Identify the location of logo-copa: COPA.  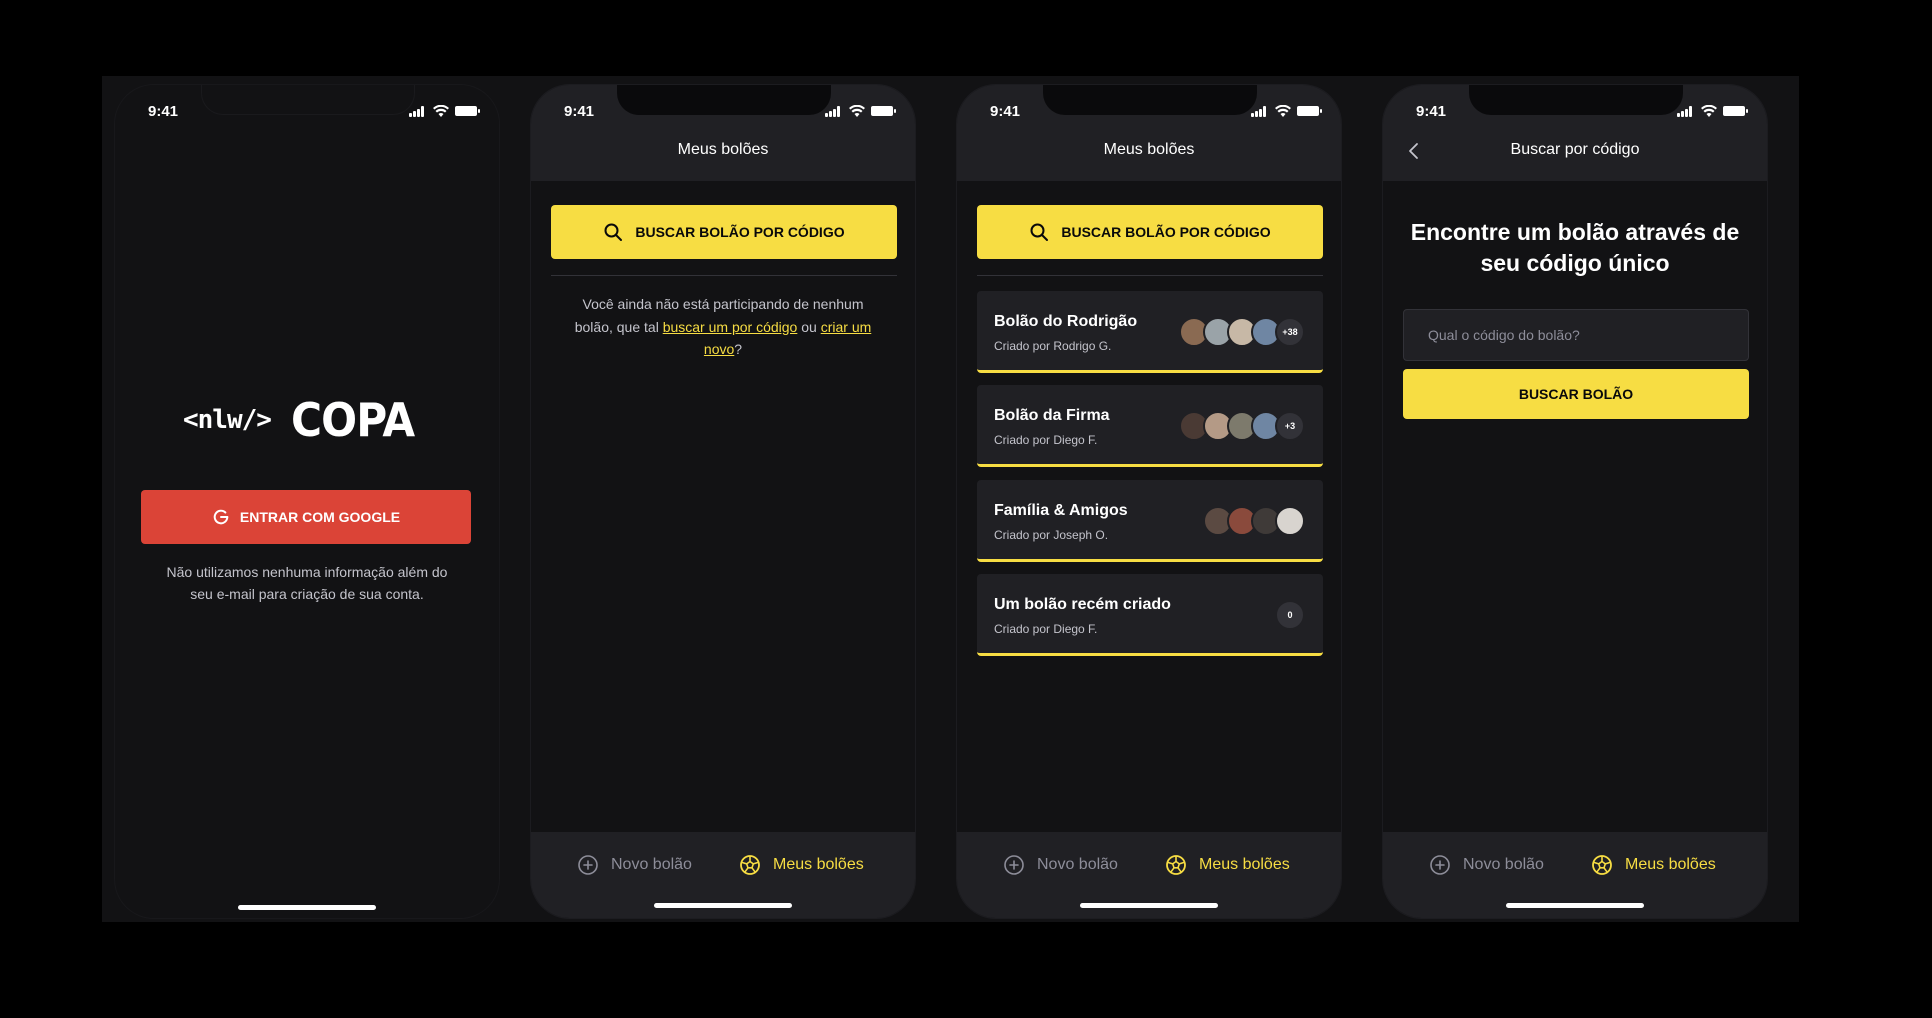
(353, 420).